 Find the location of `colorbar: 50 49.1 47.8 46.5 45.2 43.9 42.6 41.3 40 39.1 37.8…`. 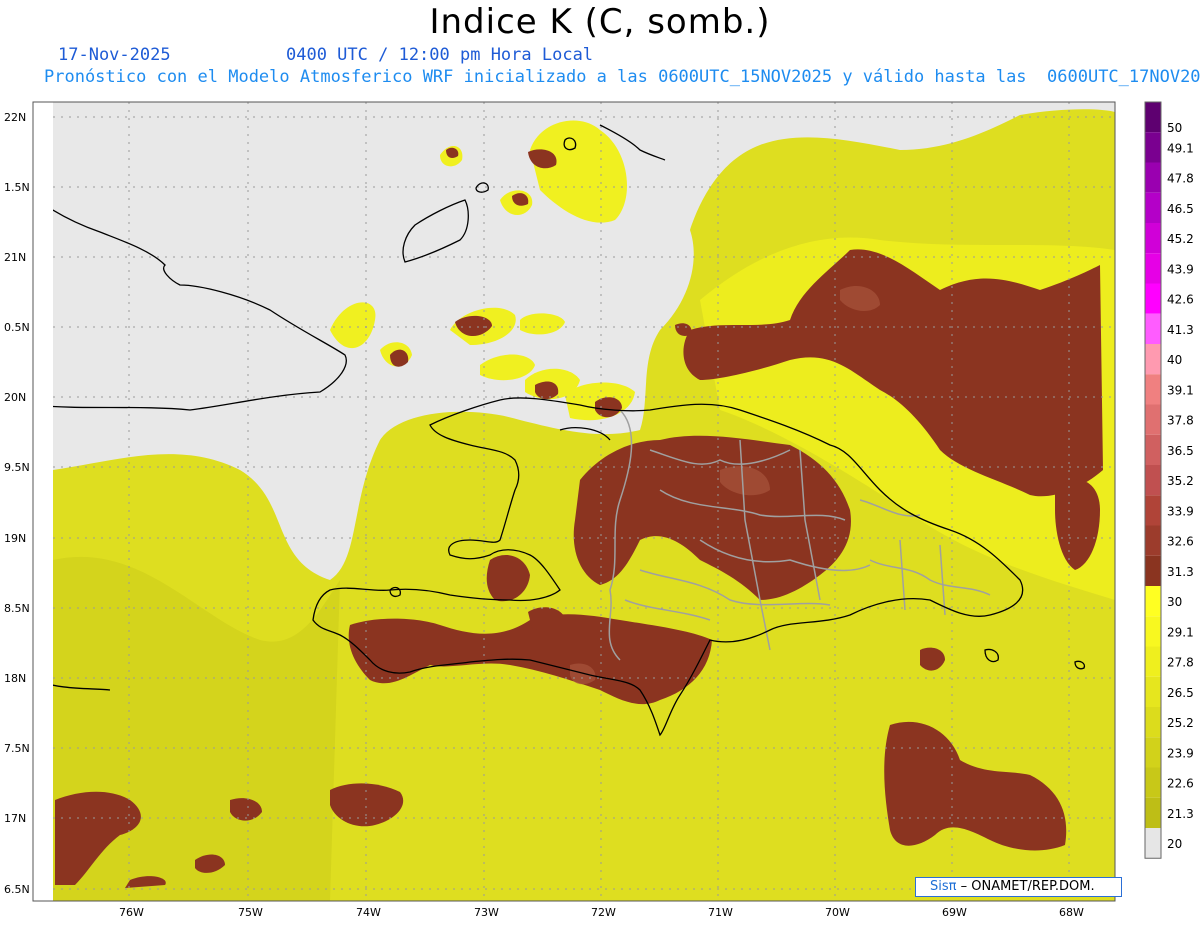

colorbar: 50 49.1 47.8 46.5 45.2 43.9 42.6 41.3 40 39.1 37.8… is located at coordinates (1169, 480).